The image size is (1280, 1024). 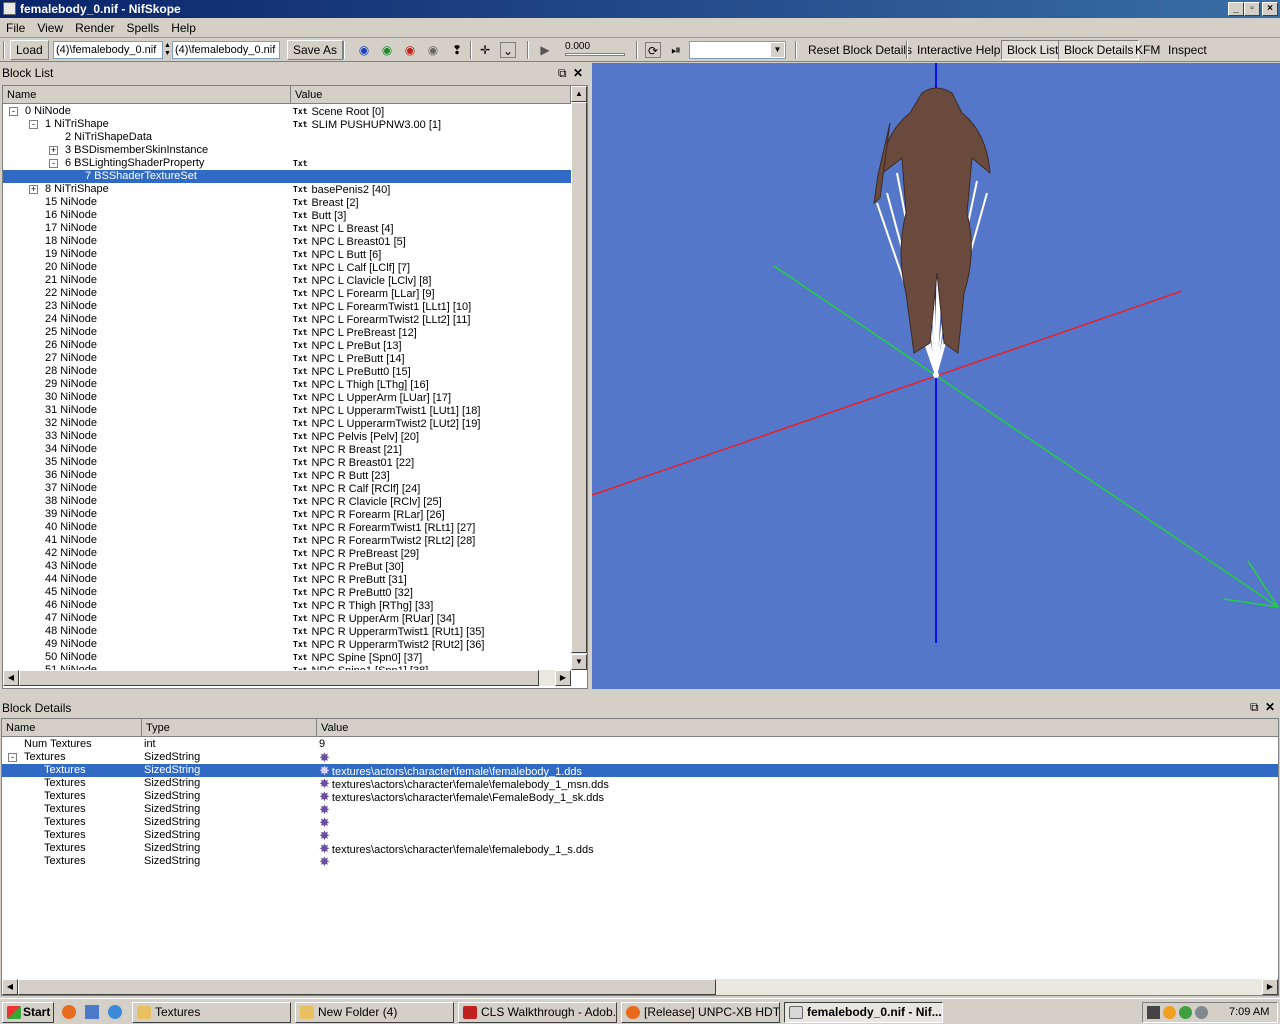 I want to click on block-list-row: 27 NiNode Txt NPC L PreButt [14], so click(x=287, y=358).